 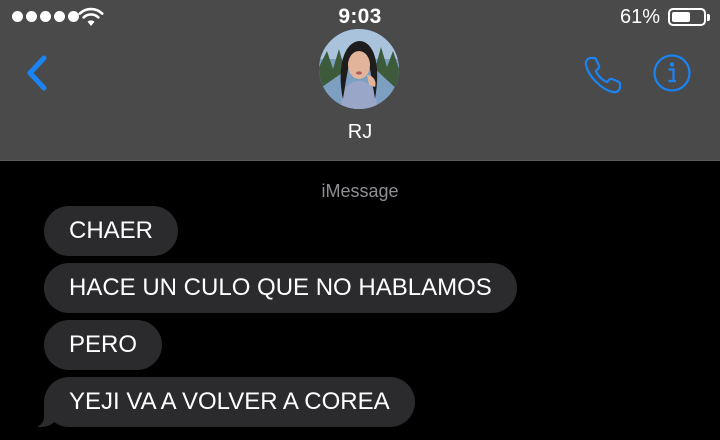 What do you see at coordinates (360, 132) in the screenshot?
I see `contact-name: RJ` at bounding box center [360, 132].